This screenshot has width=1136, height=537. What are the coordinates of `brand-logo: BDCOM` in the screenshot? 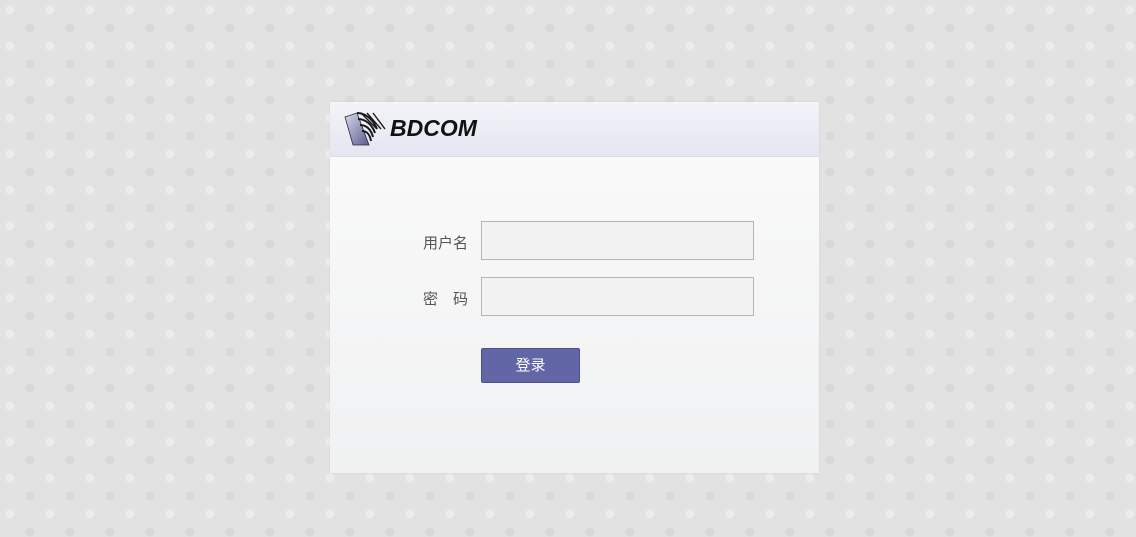 It's located at (418, 129).